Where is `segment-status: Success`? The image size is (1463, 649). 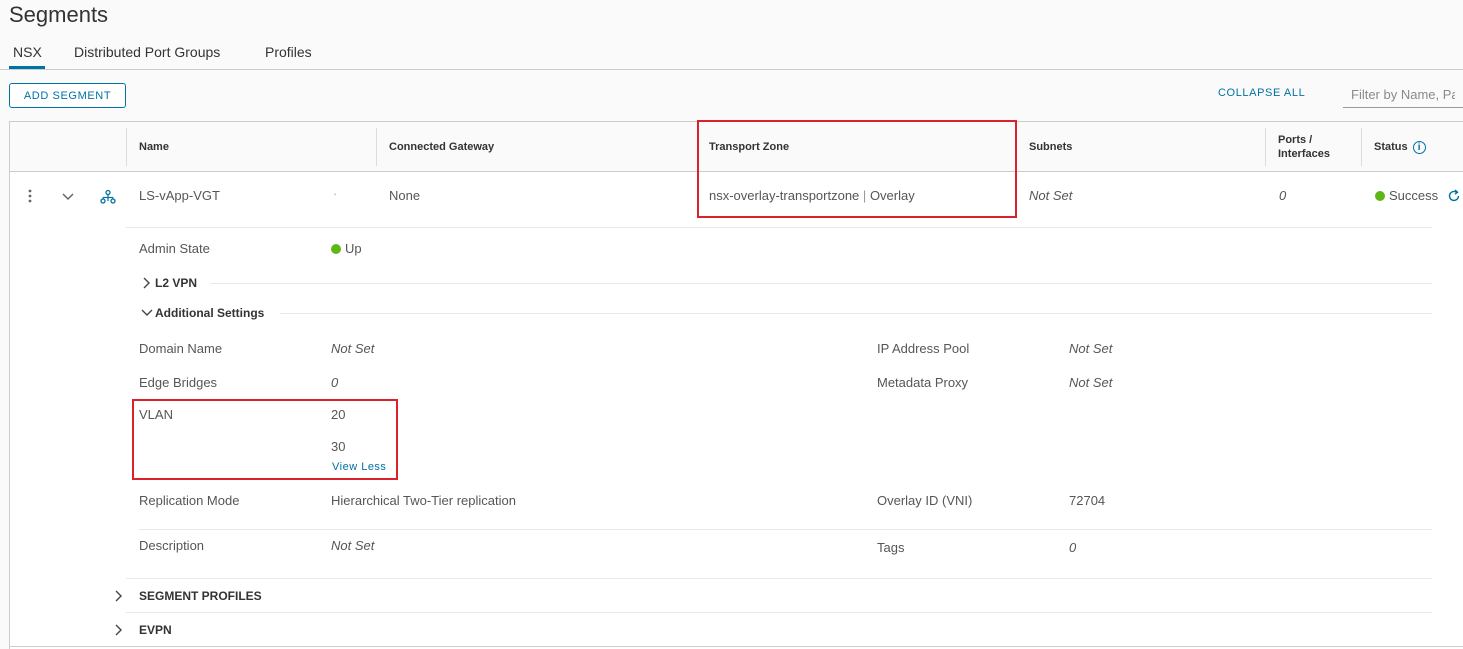 segment-status: Success is located at coordinates (1406, 195).